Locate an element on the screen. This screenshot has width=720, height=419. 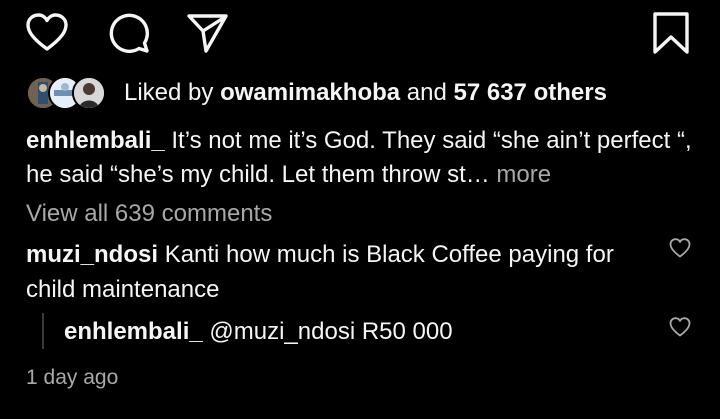
comment-like-button is located at coordinates (680, 248).